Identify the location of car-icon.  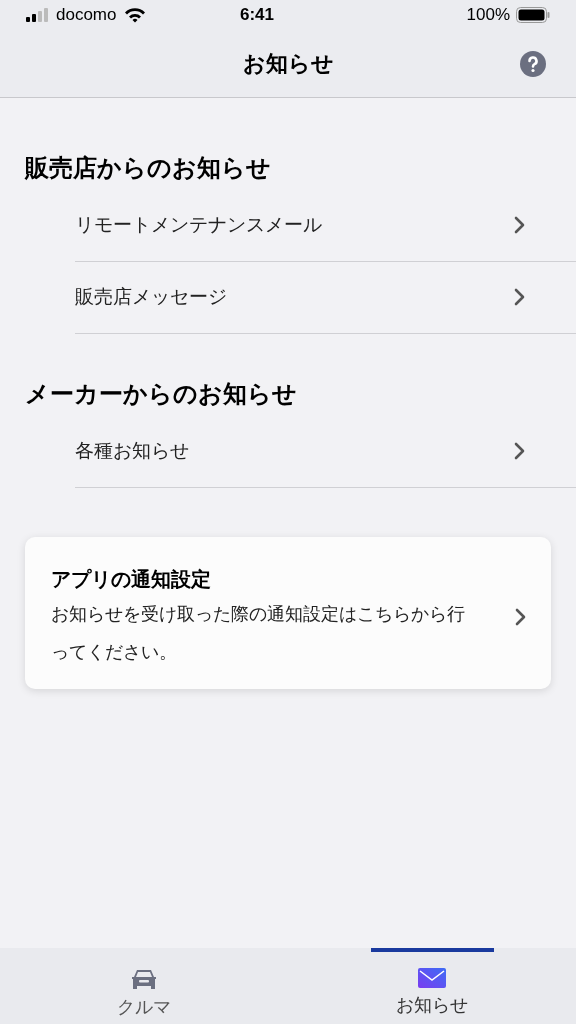
(144, 979).